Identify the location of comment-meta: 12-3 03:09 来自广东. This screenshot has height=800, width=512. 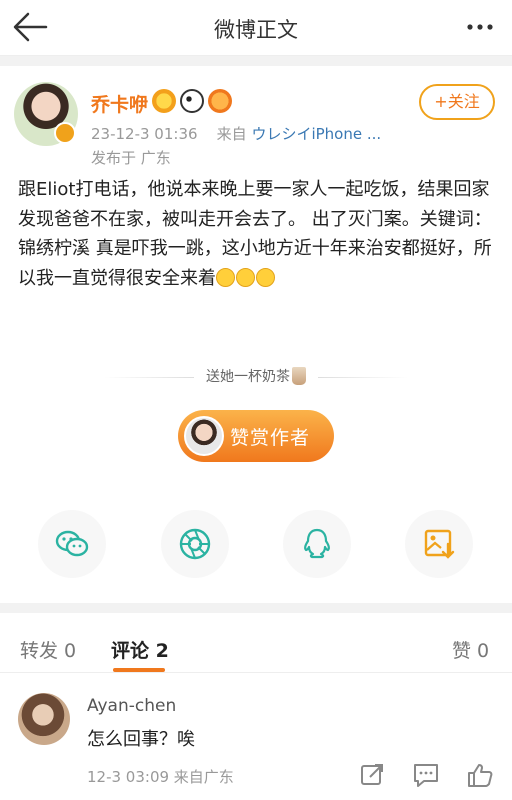
(160, 777).